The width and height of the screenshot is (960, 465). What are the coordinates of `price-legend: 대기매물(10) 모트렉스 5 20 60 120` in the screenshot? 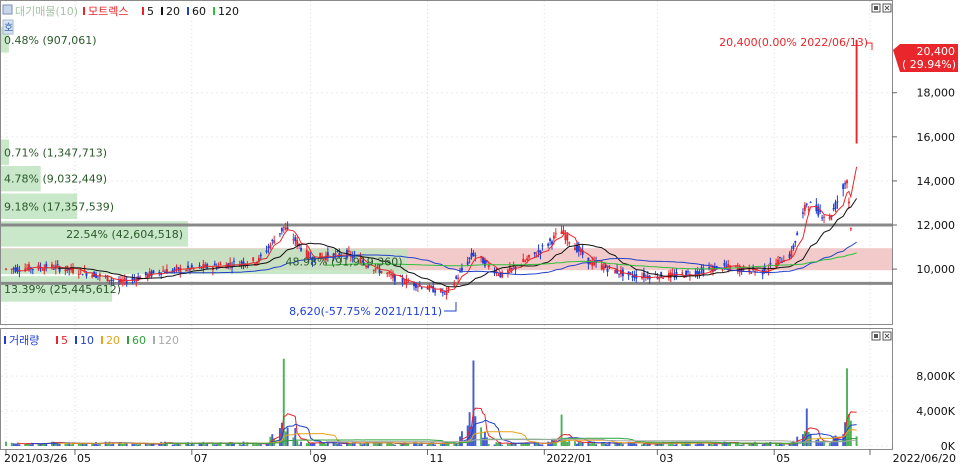 It's located at (120, 11).